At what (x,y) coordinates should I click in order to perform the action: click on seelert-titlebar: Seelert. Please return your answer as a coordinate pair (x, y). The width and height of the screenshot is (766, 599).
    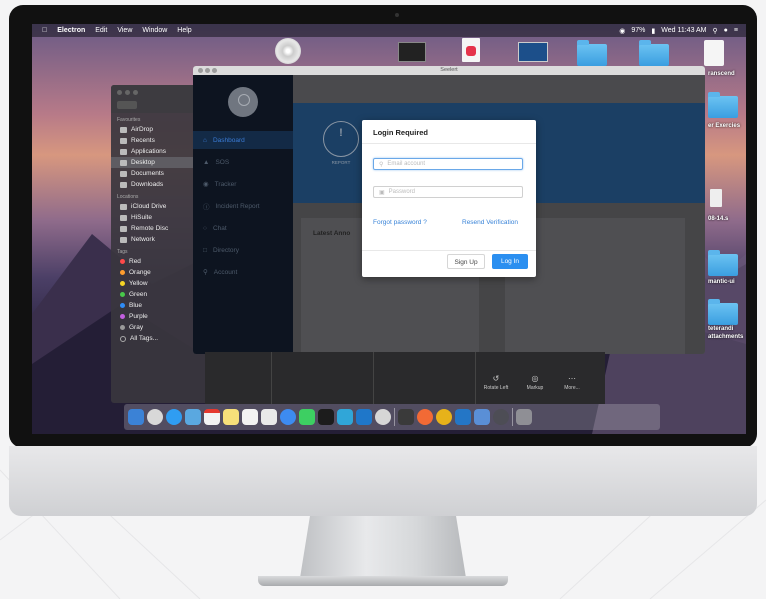
    Looking at the image, I should click on (449, 70).